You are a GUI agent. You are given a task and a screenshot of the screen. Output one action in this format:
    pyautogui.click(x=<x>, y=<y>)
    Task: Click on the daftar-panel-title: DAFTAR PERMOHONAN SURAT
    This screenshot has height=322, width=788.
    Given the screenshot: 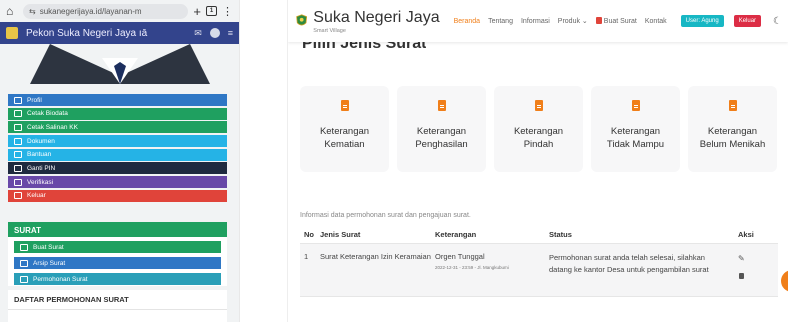 What is the action you would take?
    pyautogui.click(x=117, y=300)
    